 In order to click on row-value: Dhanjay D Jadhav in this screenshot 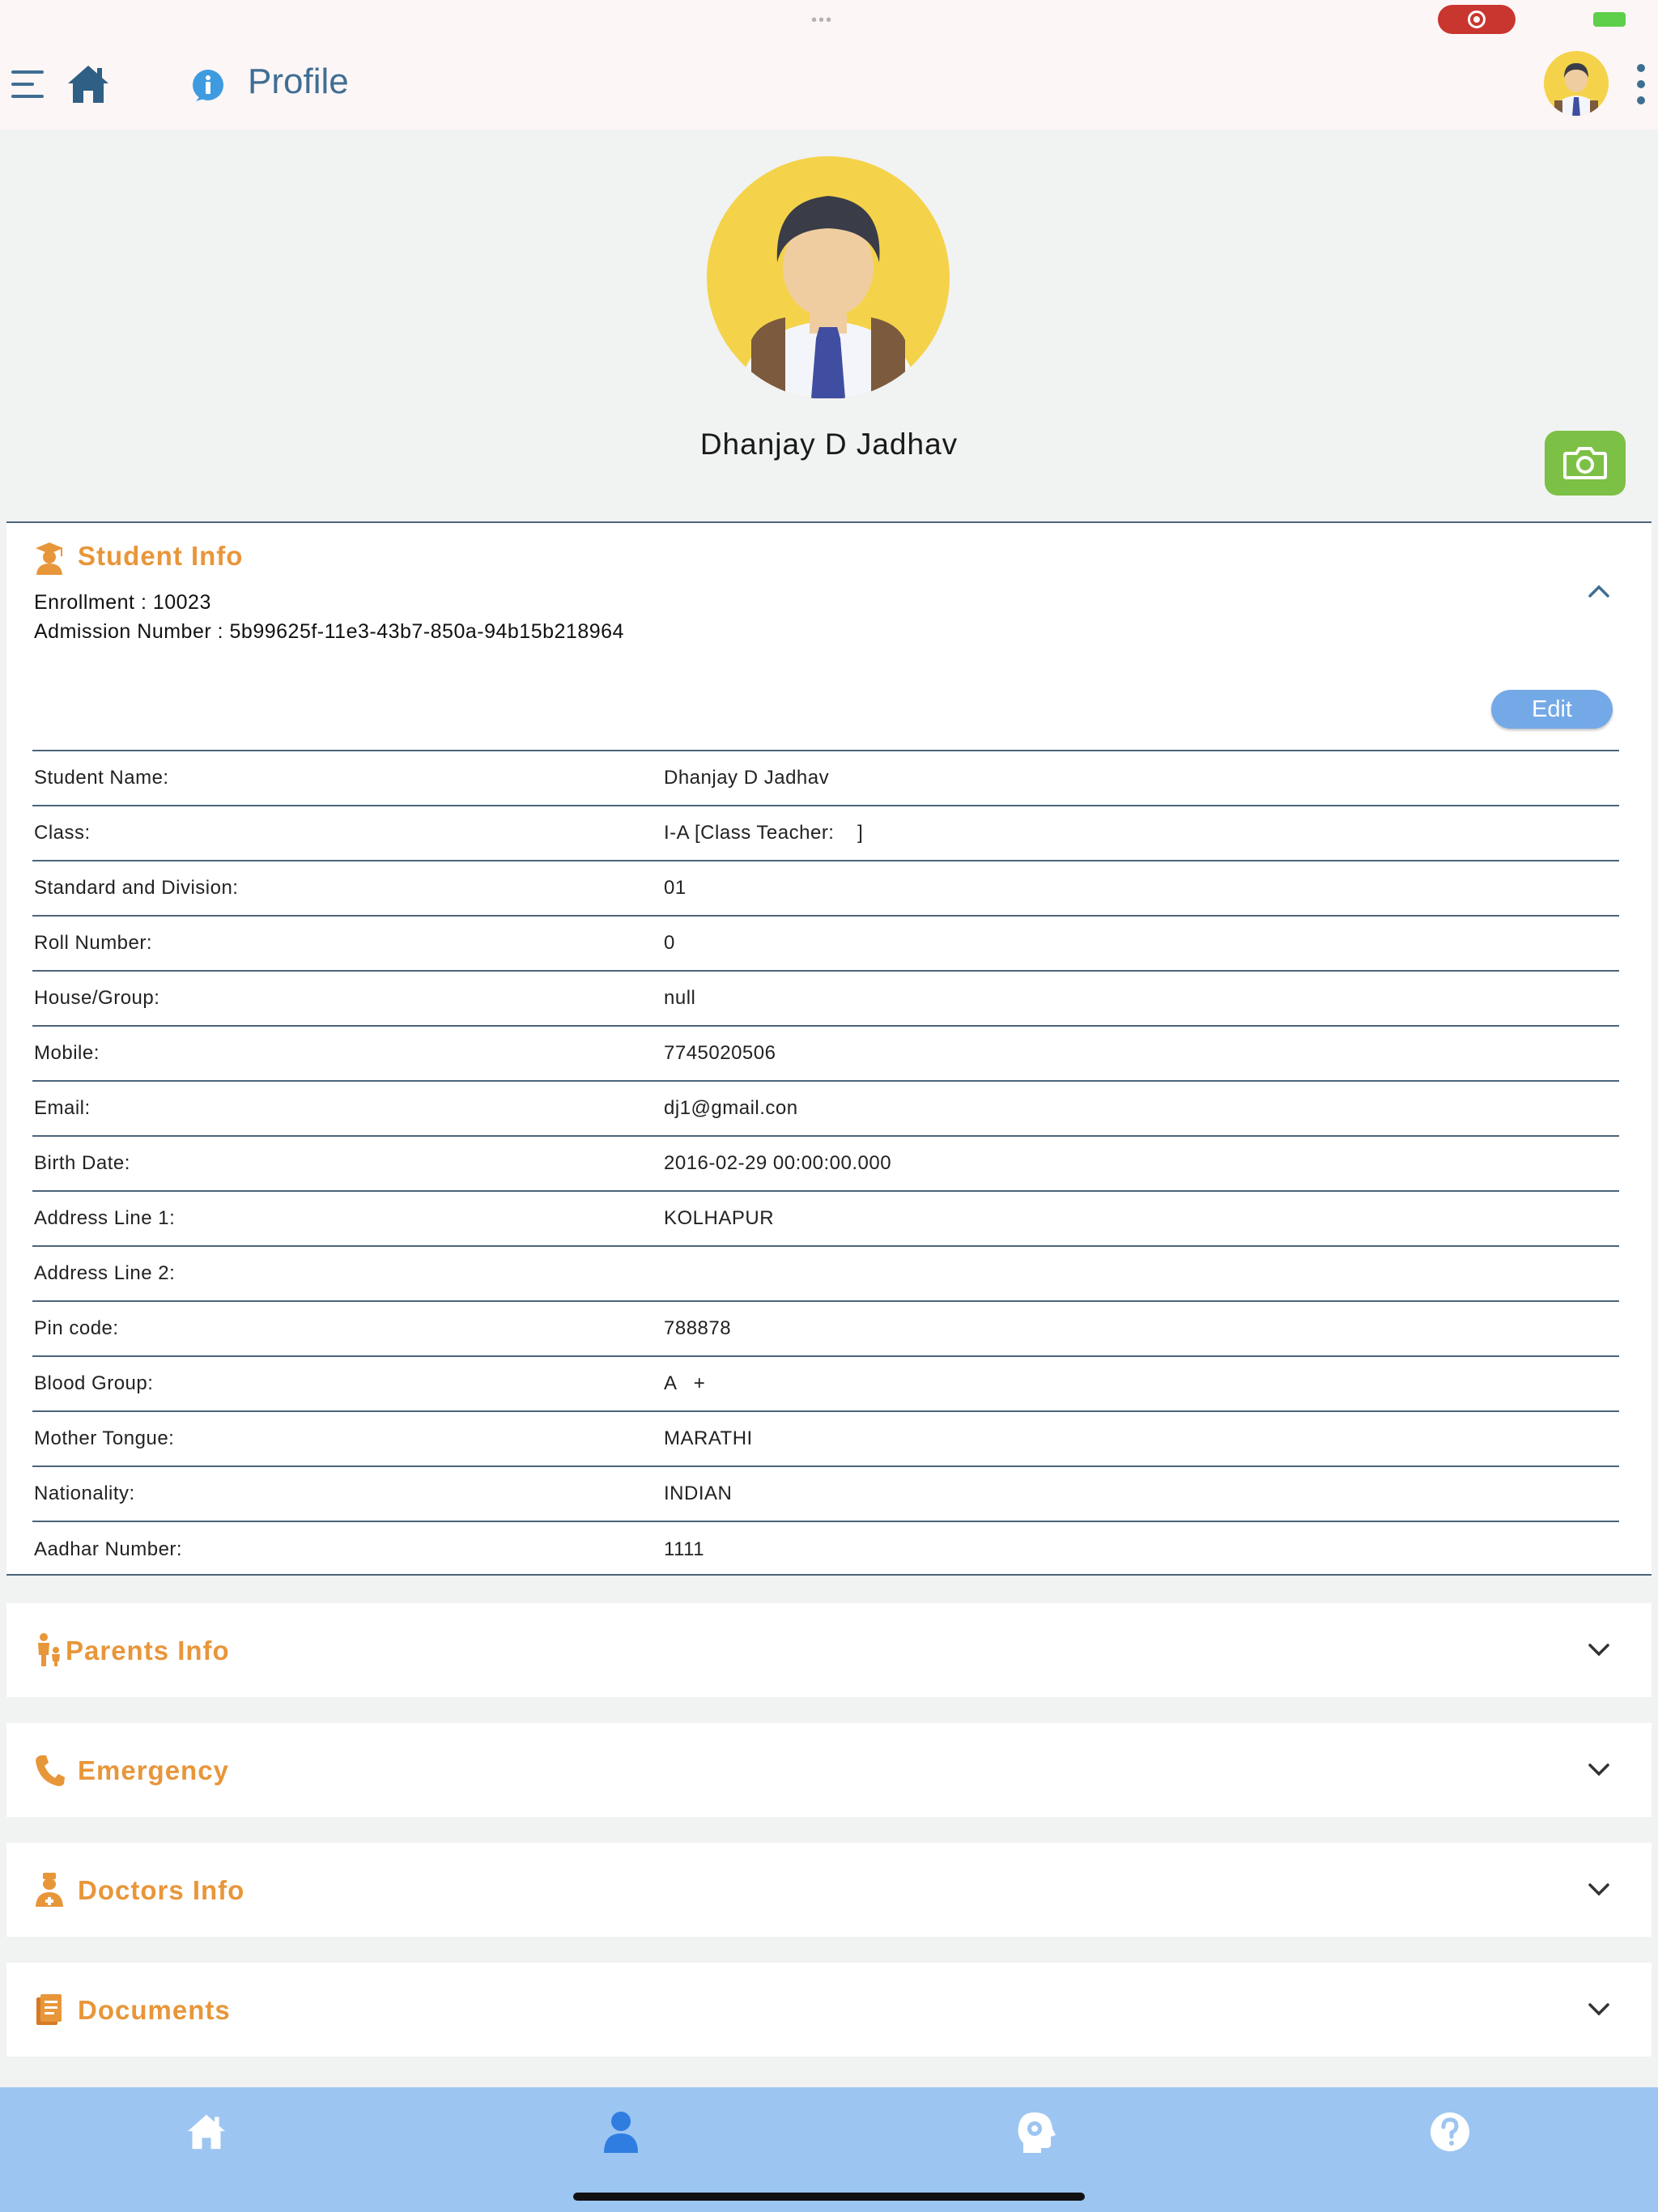, I will do `click(747, 778)`.